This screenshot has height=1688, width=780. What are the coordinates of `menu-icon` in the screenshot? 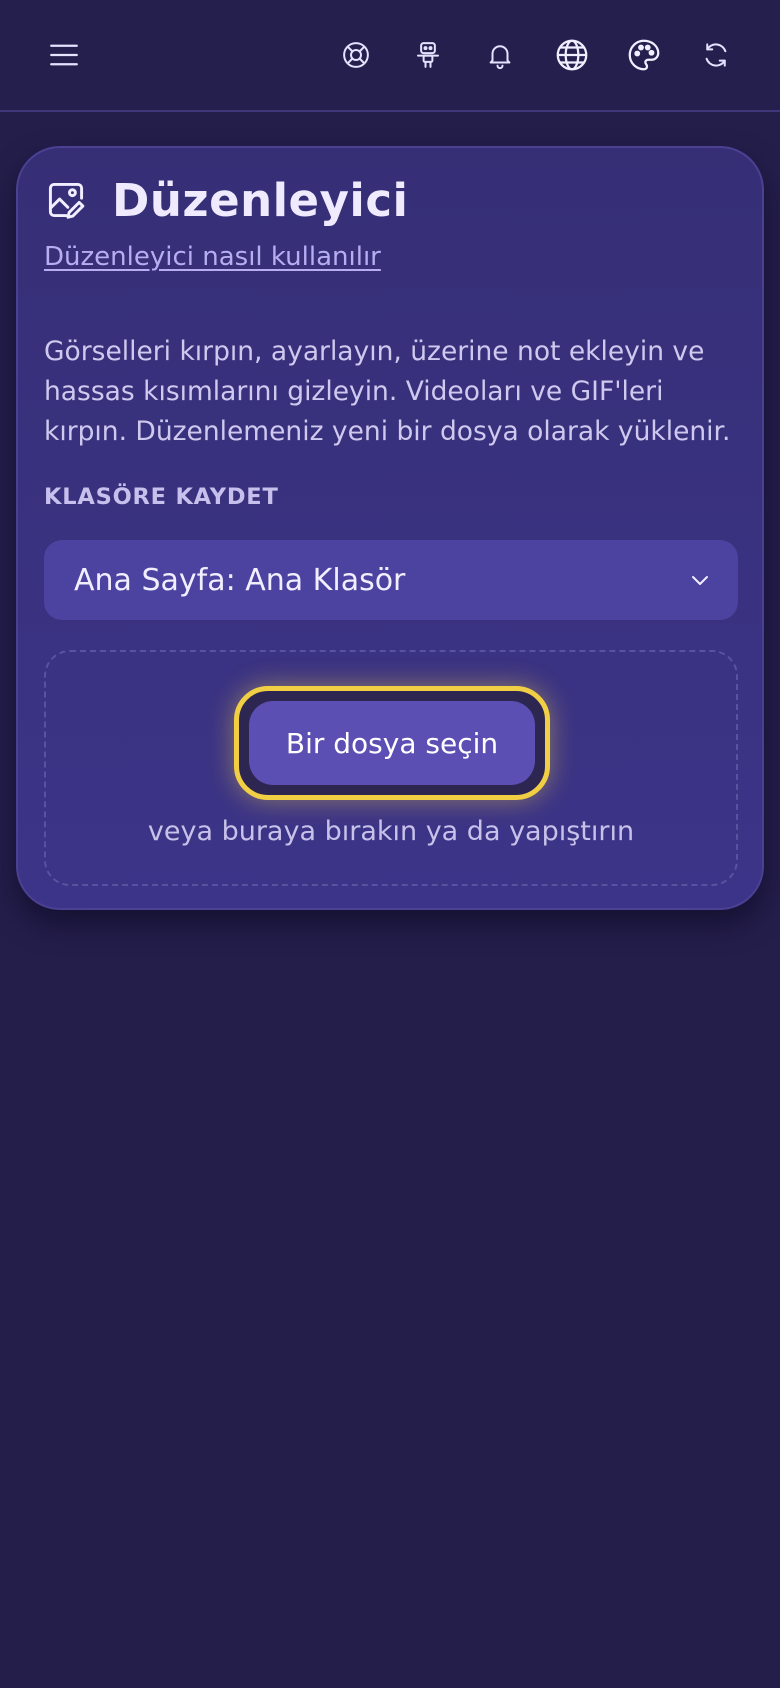 It's located at (64, 55).